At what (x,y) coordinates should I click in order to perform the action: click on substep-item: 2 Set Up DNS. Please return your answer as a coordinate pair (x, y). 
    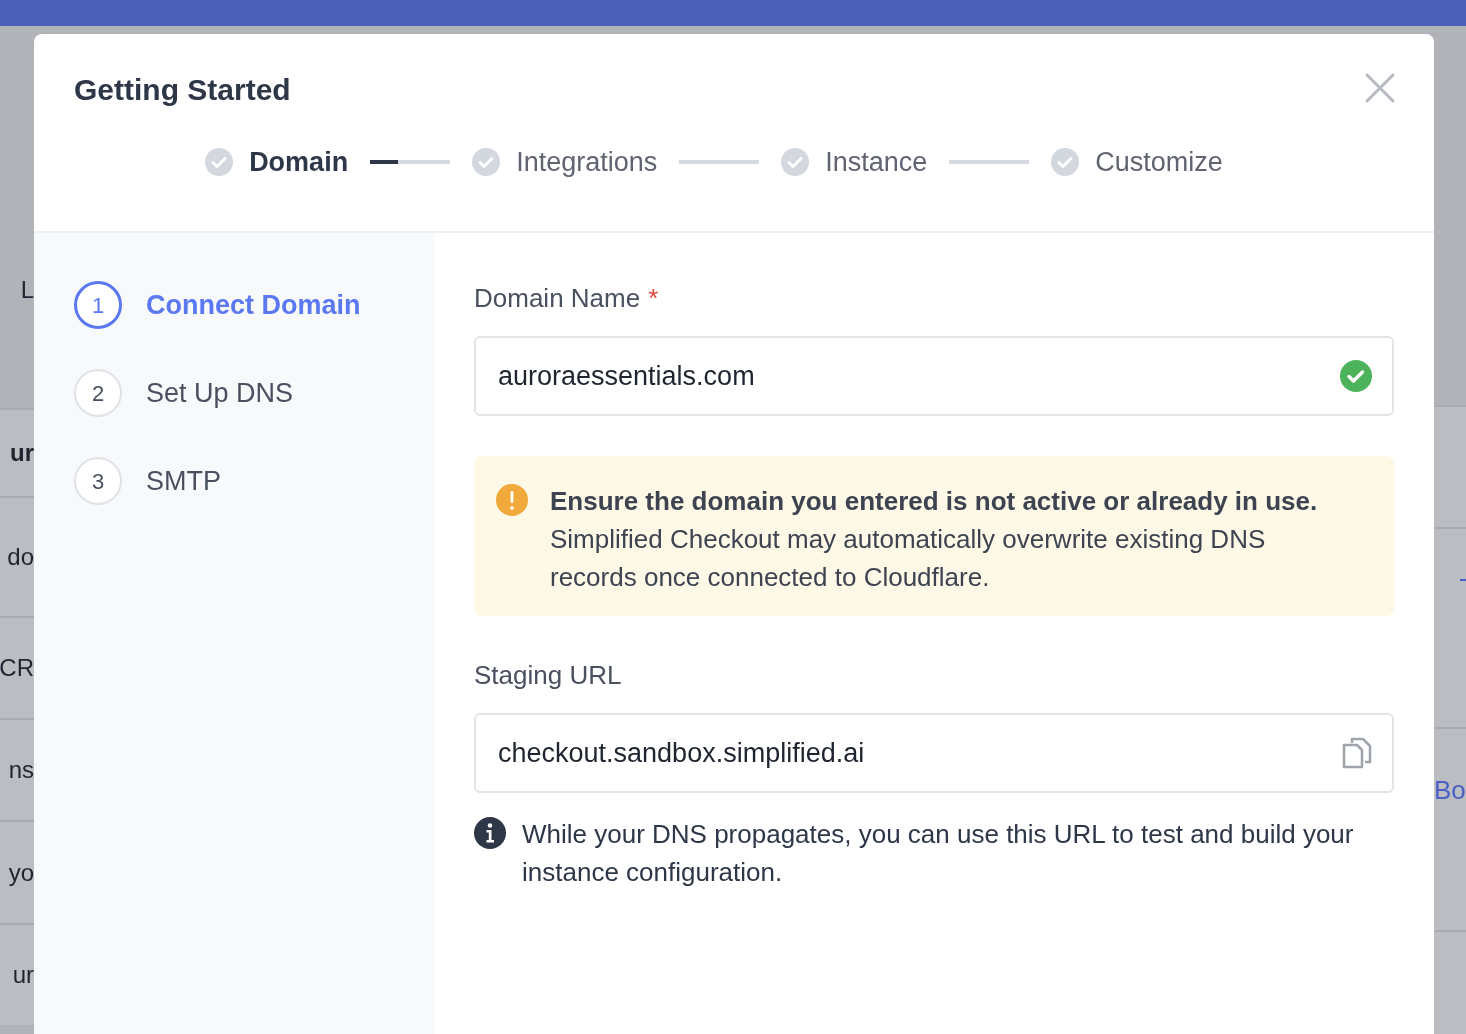
    Looking at the image, I should click on (234, 393).